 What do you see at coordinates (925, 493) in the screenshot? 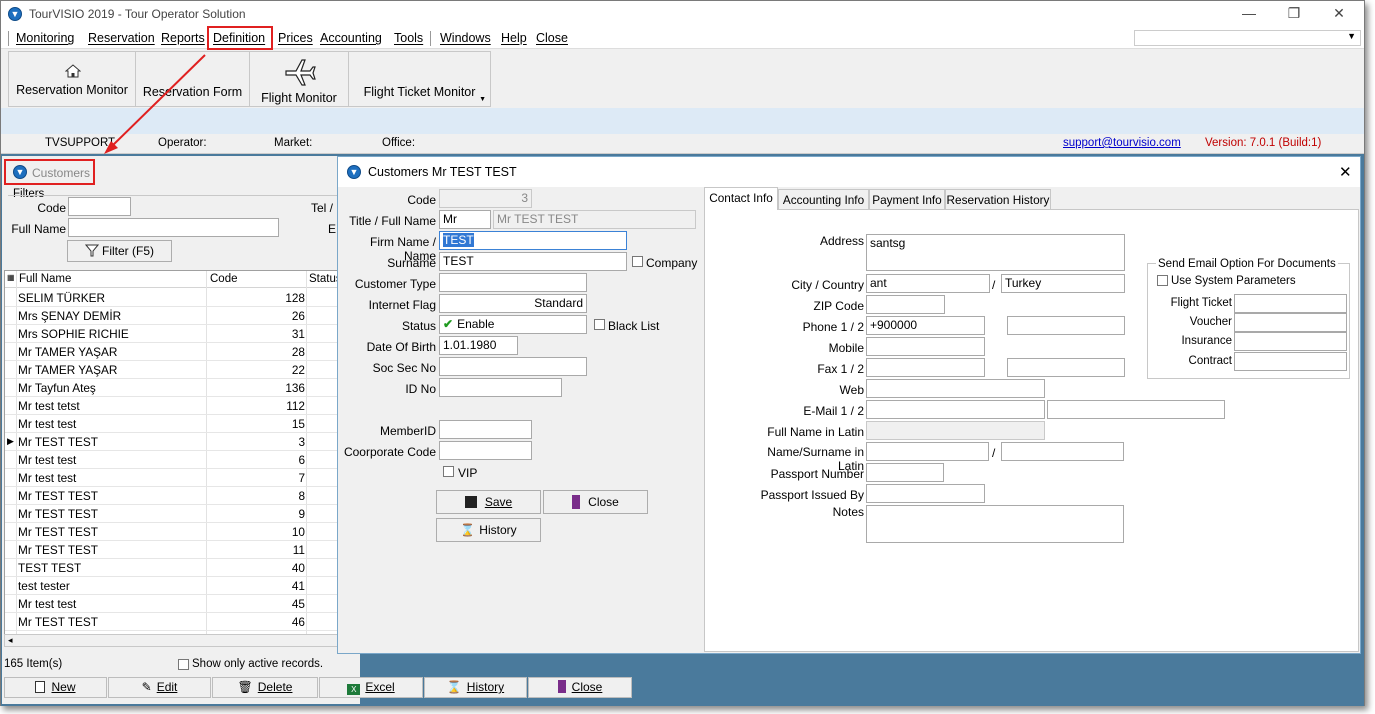
I see `passport-issued-field` at bounding box center [925, 493].